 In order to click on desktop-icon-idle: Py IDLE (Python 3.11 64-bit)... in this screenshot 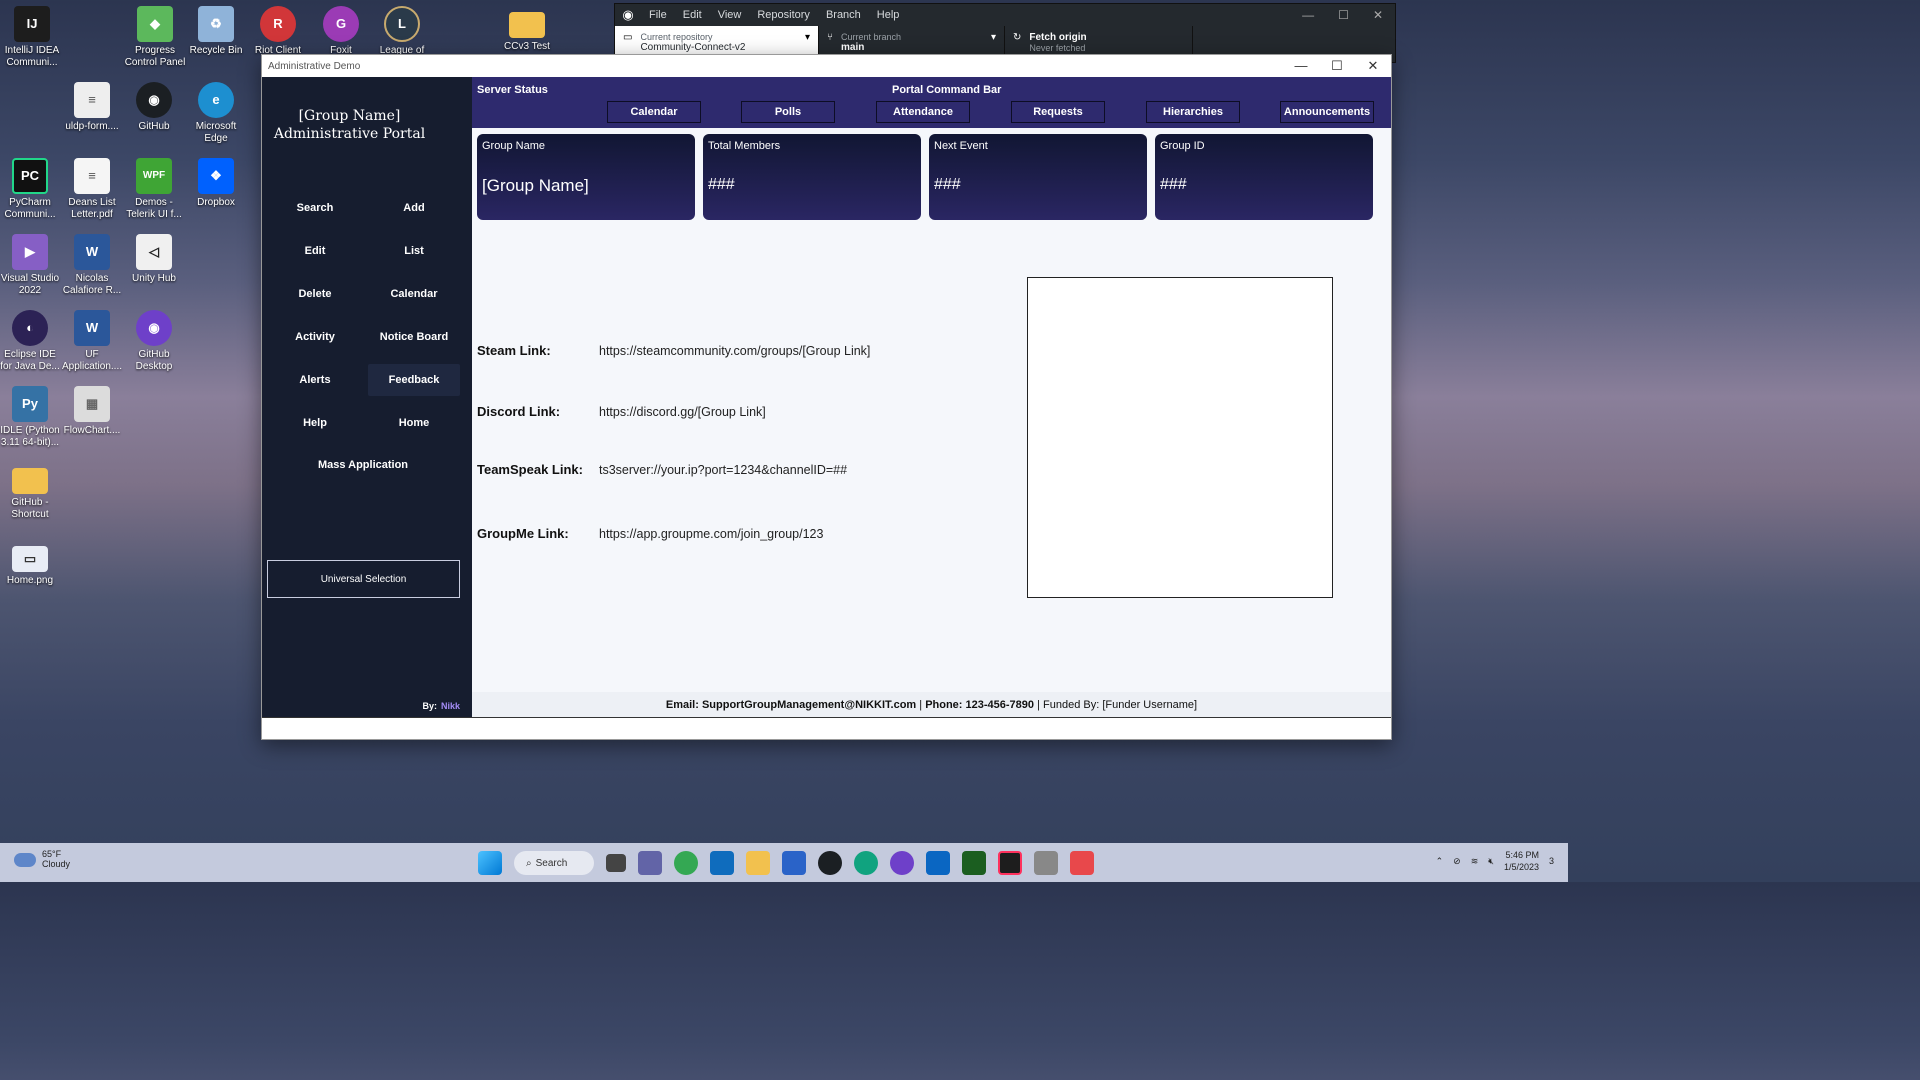, I will do `click(31, 417)`.